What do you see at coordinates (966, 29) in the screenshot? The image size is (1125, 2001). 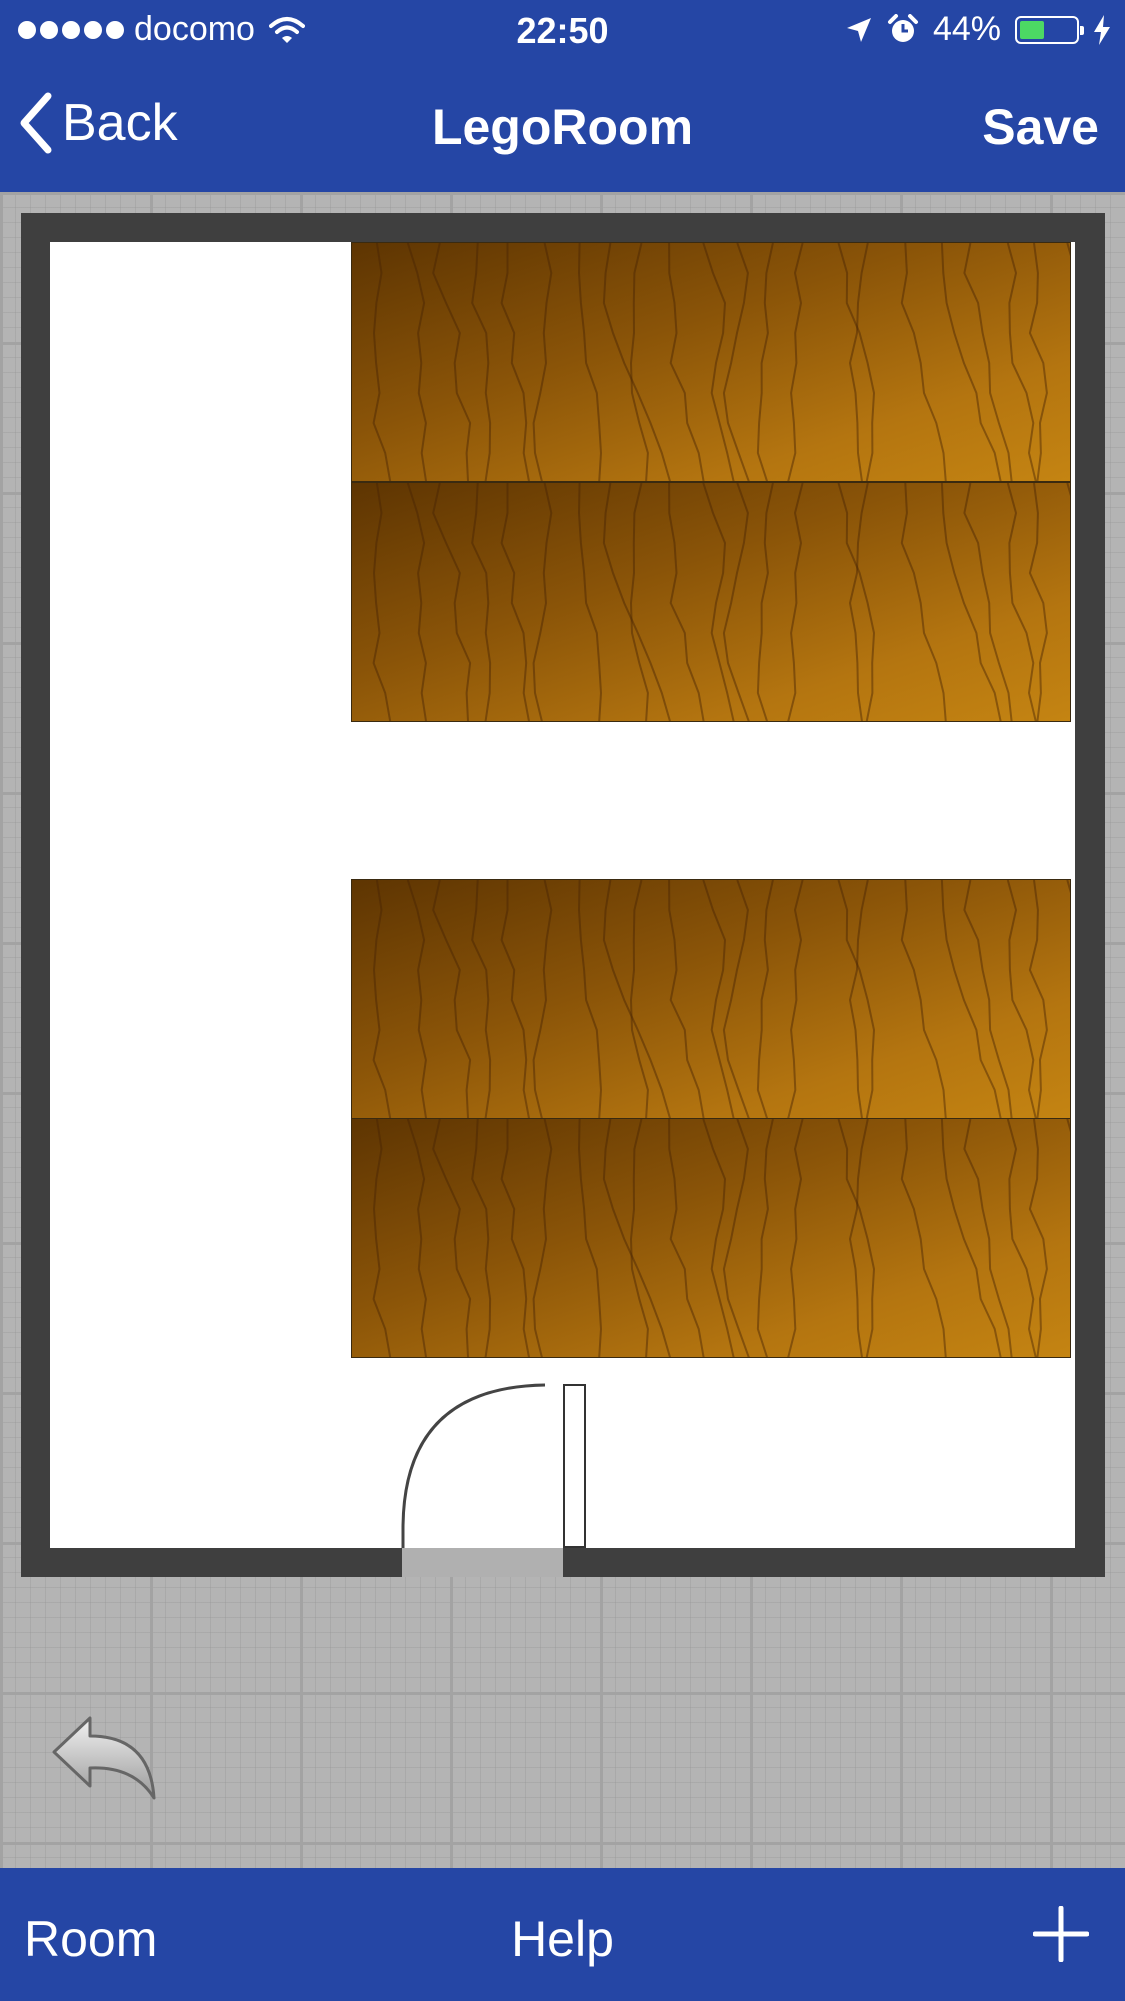 I see `battery-percent: 44%` at bounding box center [966, 29].